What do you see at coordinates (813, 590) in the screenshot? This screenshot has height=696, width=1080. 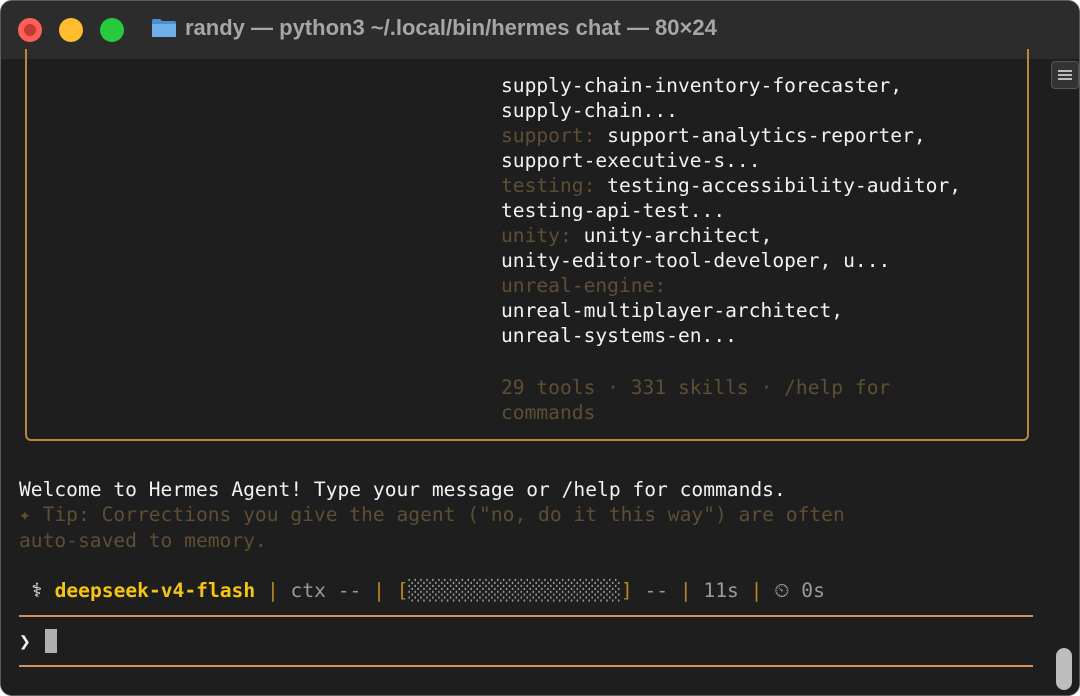 I see `timer-value: 0s` at bounding box center [813, 590].